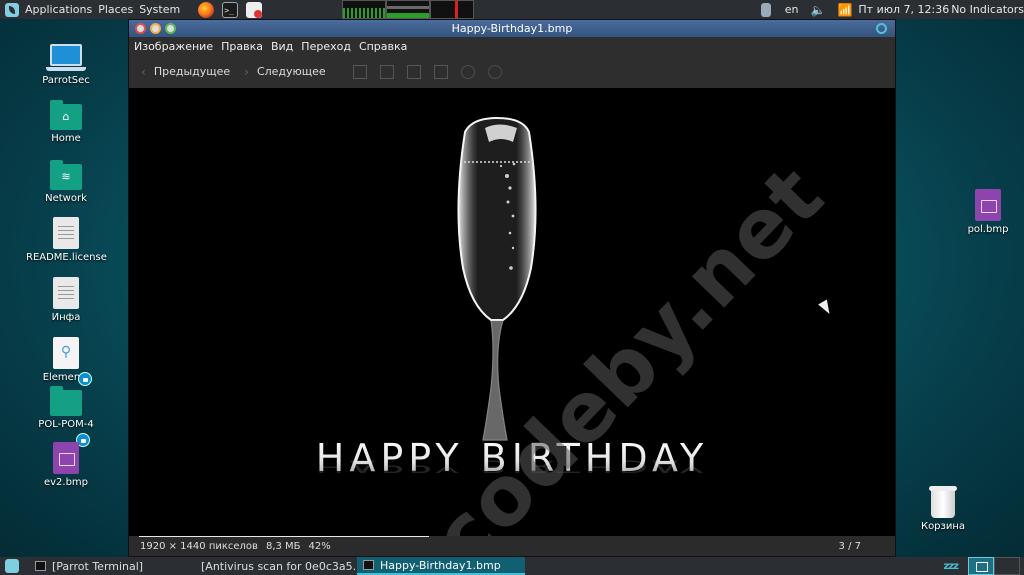  I want to click on zoom-out-icon, so click(386, 71).